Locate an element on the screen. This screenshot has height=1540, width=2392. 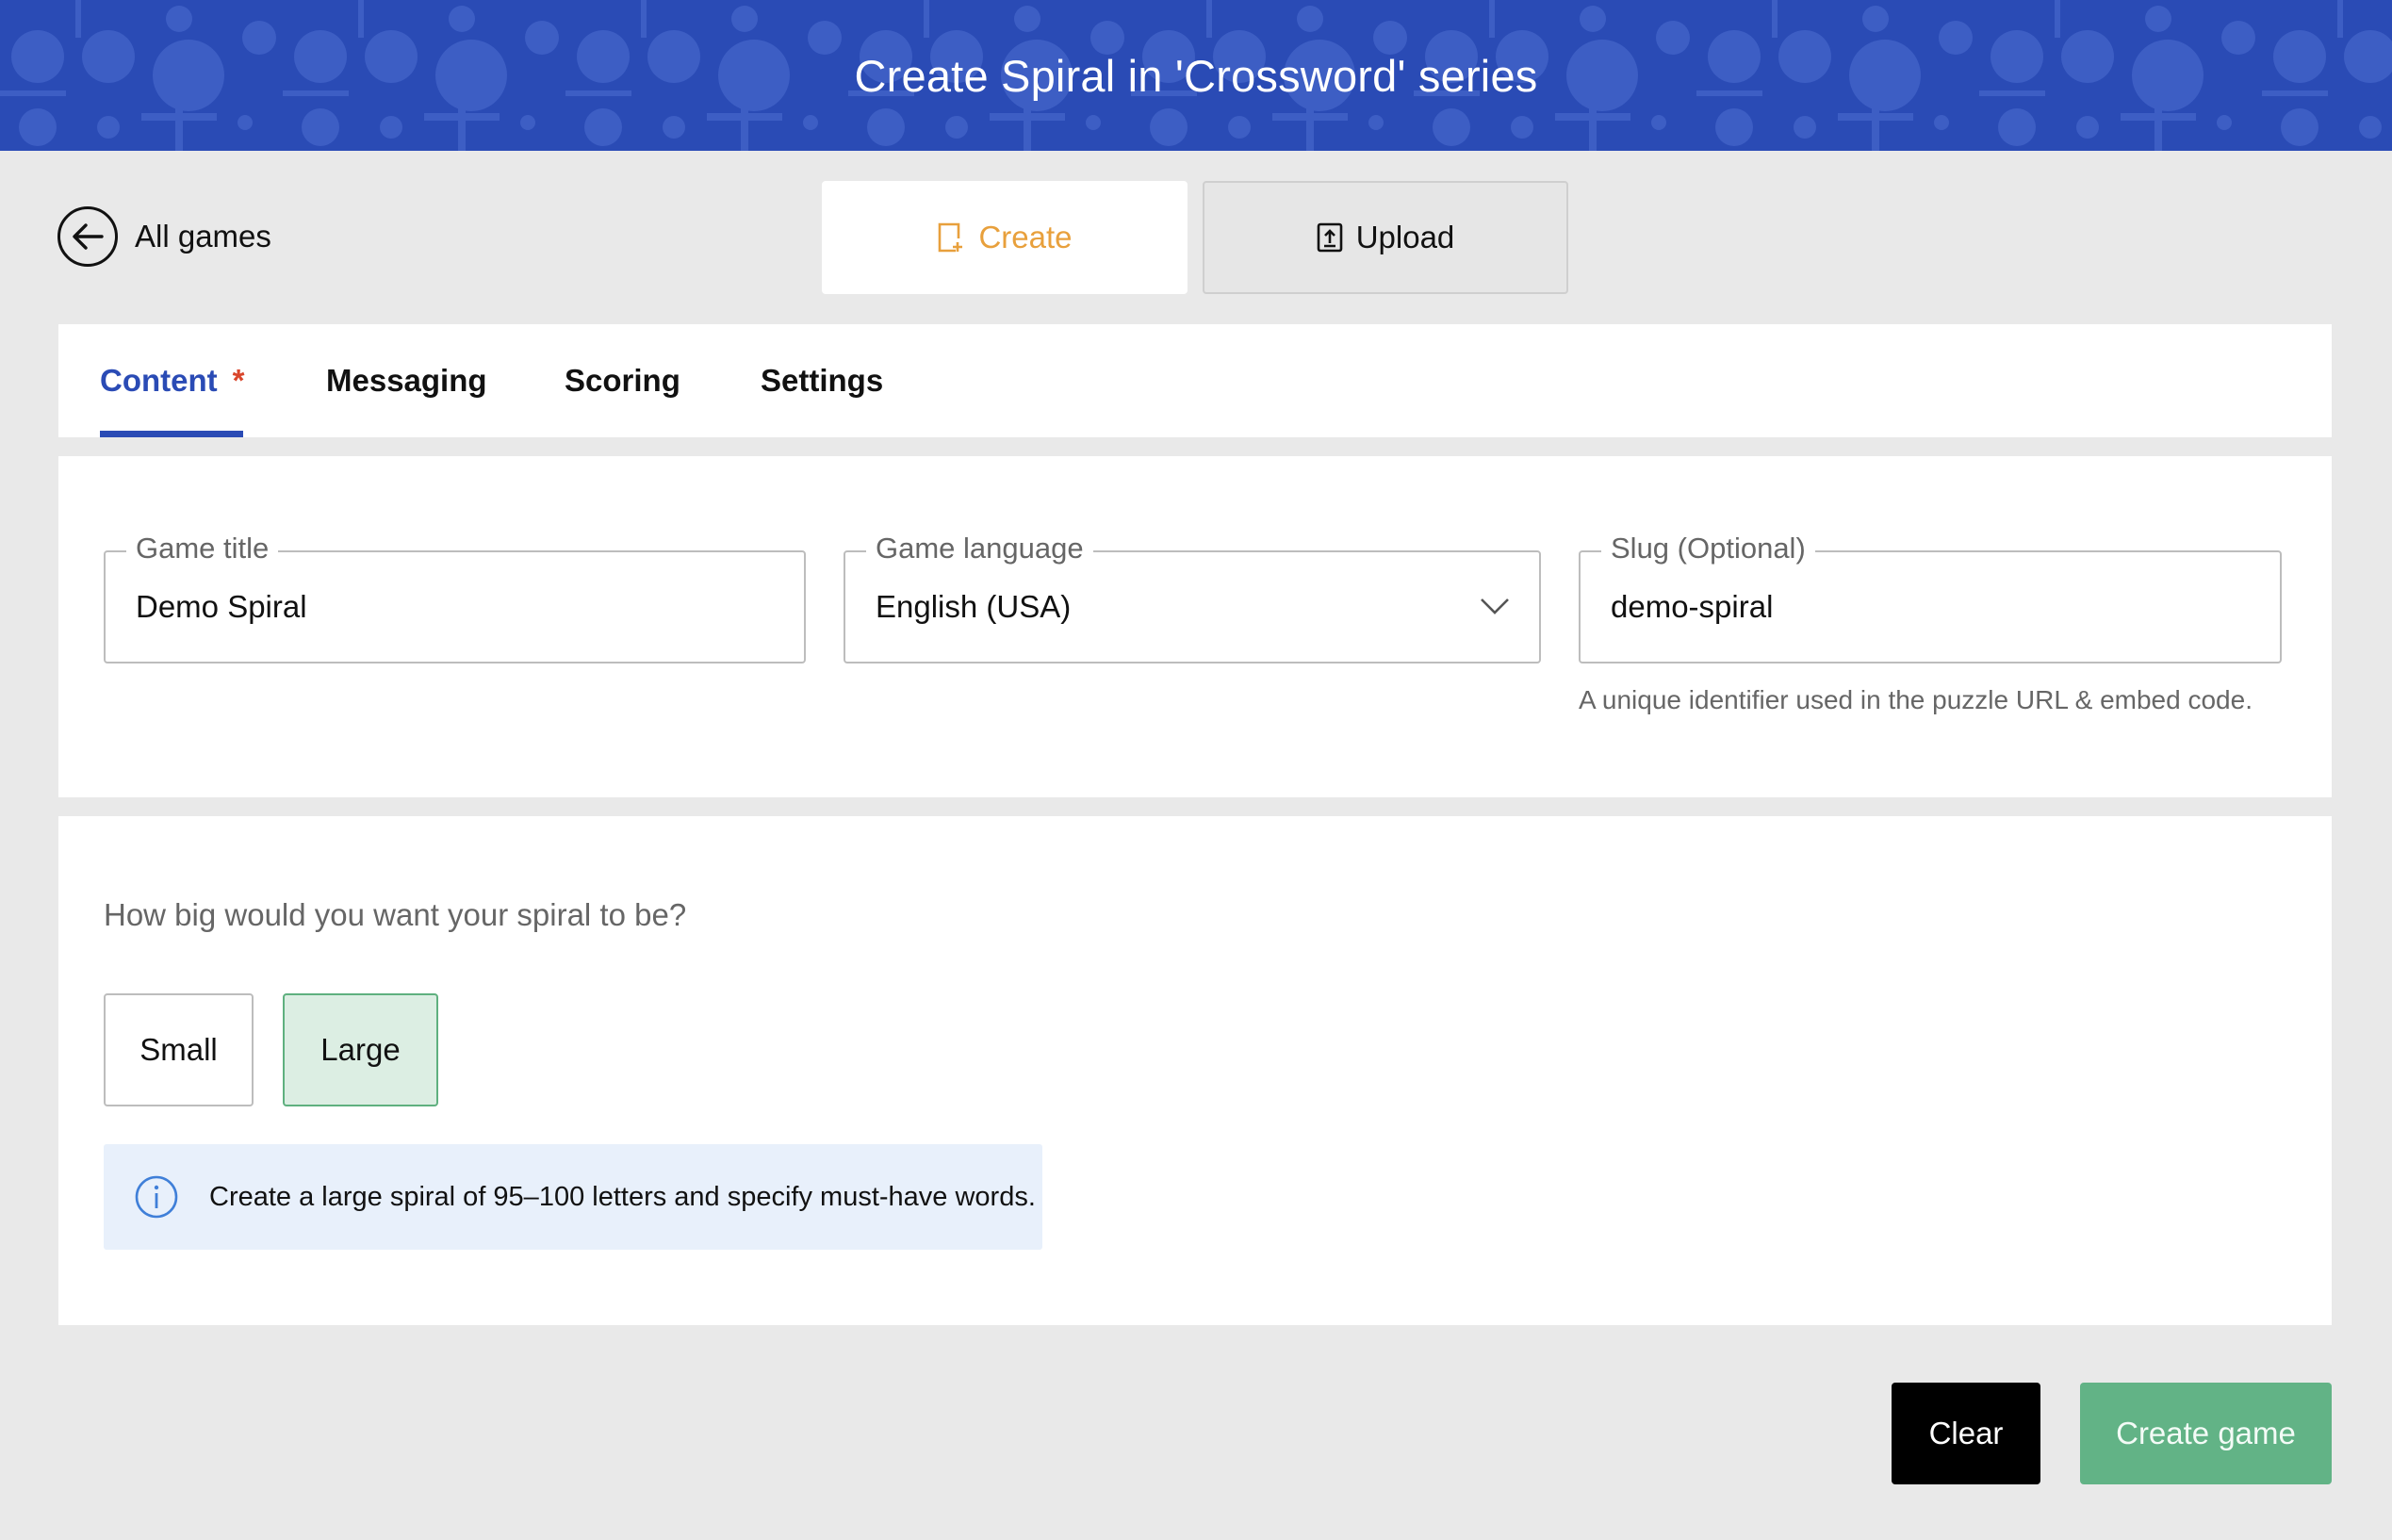
upload-mode-label: Upload is located at coordinates (1405, 237).